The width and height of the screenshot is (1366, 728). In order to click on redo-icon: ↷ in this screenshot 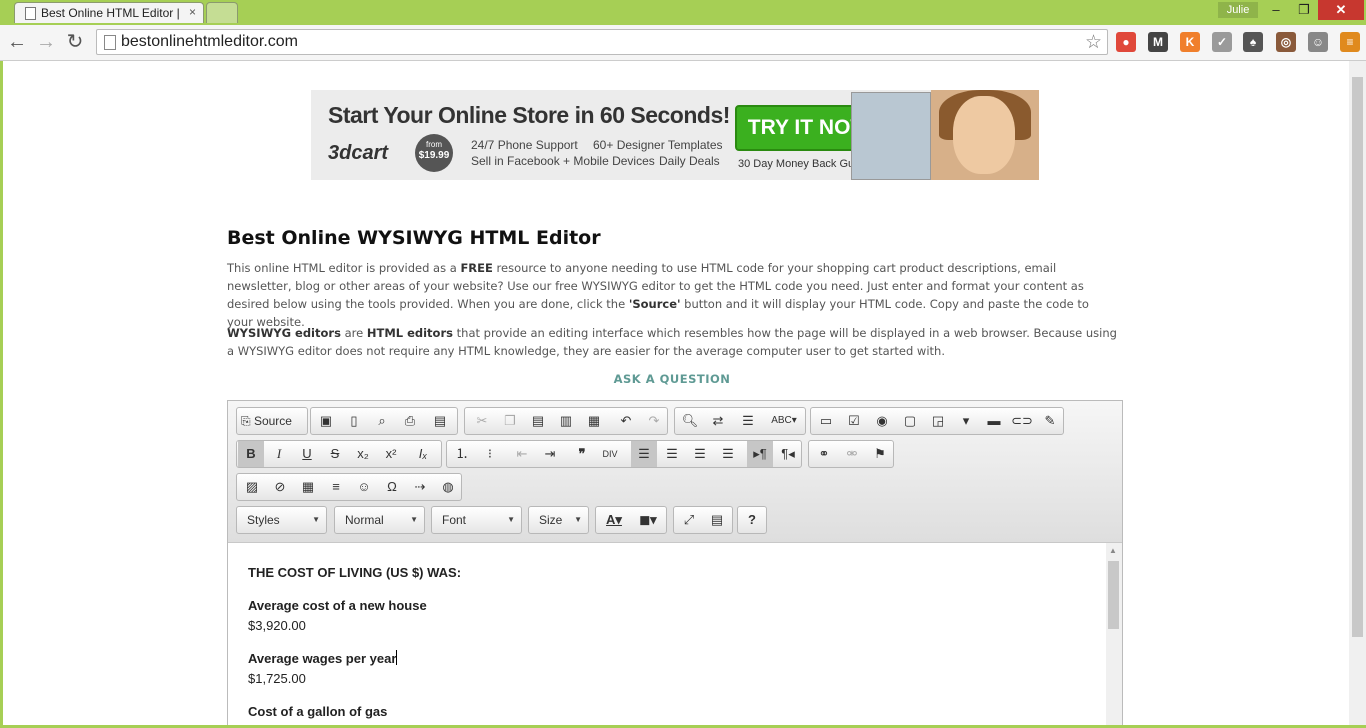, I will do `click(654, 421)`.